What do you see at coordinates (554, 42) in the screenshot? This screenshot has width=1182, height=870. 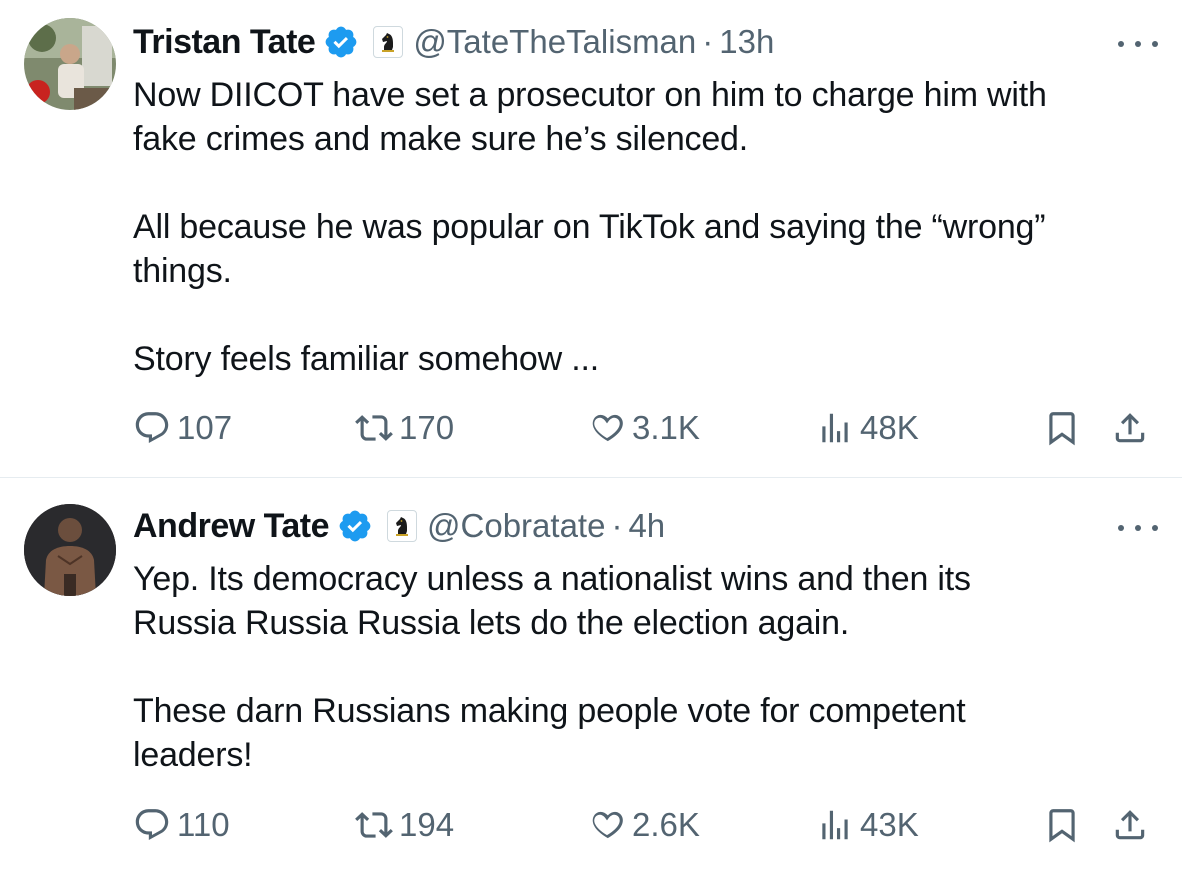 I see `handle: @TateTheTalisman` at bounding box center [554, 42].